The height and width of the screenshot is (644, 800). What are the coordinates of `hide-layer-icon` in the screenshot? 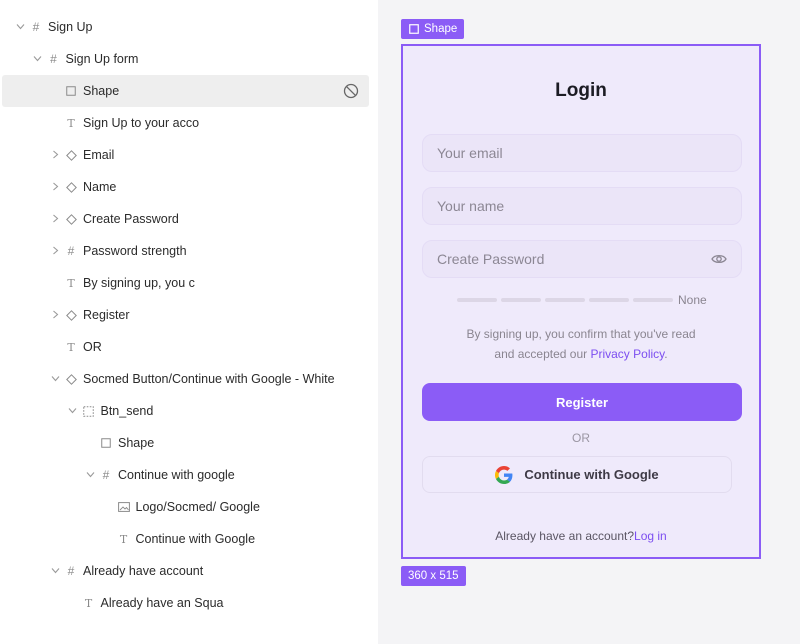 It's located at (351, 91).